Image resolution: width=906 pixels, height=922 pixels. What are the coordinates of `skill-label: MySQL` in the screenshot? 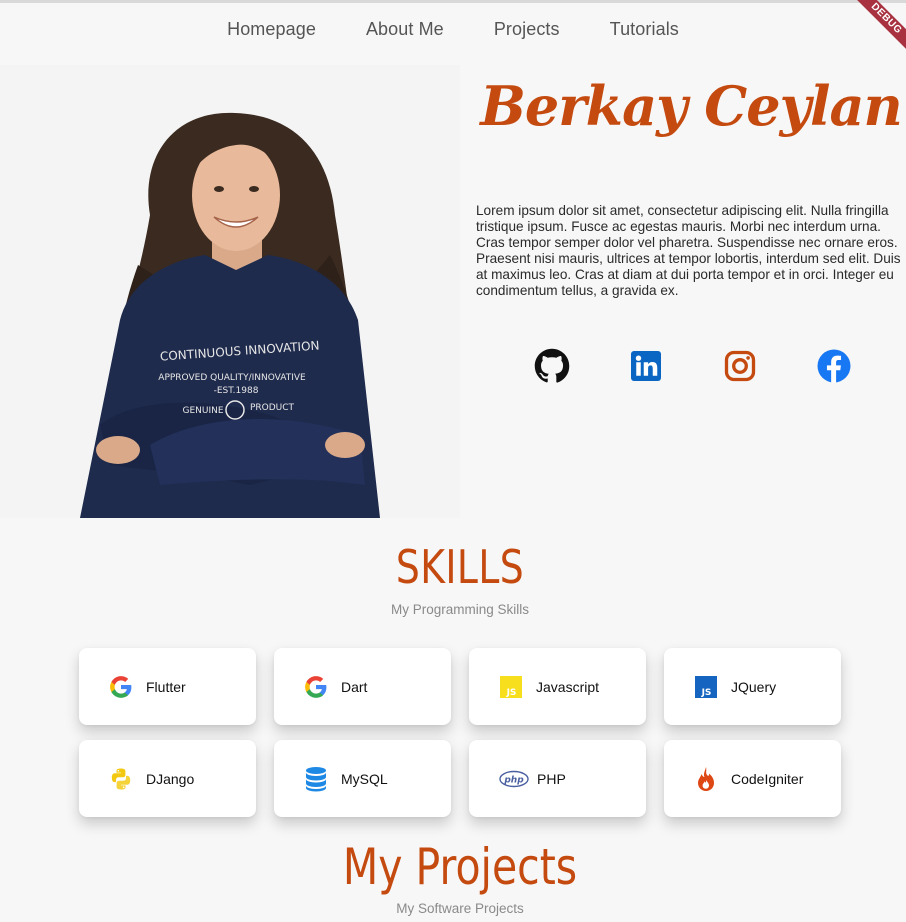 It's located at (364, 778).